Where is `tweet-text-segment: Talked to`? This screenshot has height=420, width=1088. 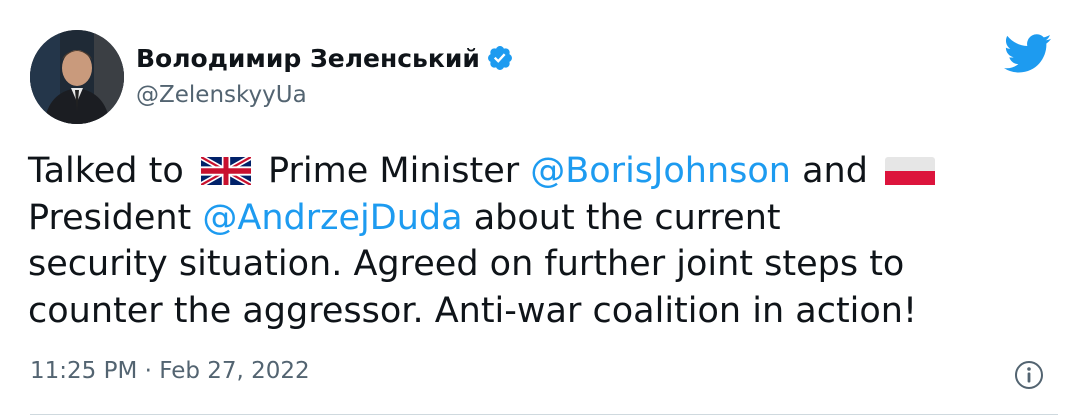 tweet-text-segment: Talked to is located at coordinates (111, 171).